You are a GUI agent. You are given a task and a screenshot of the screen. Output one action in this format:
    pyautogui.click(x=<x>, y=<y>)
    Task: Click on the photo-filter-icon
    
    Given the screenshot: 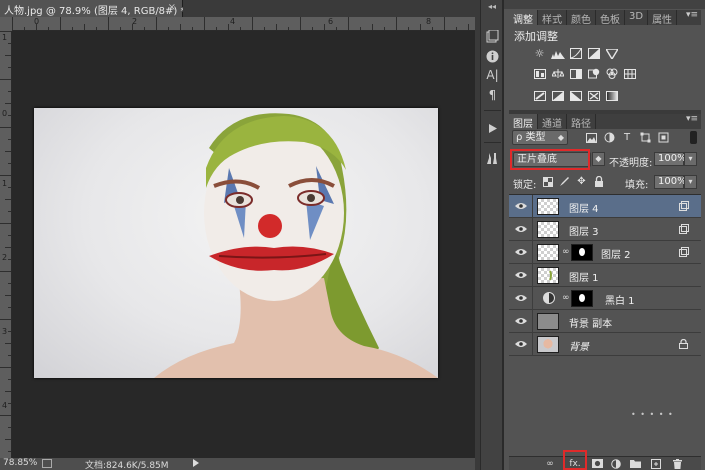 What is the action you would take?
    pyautogui.click(x=593, y=73)
    